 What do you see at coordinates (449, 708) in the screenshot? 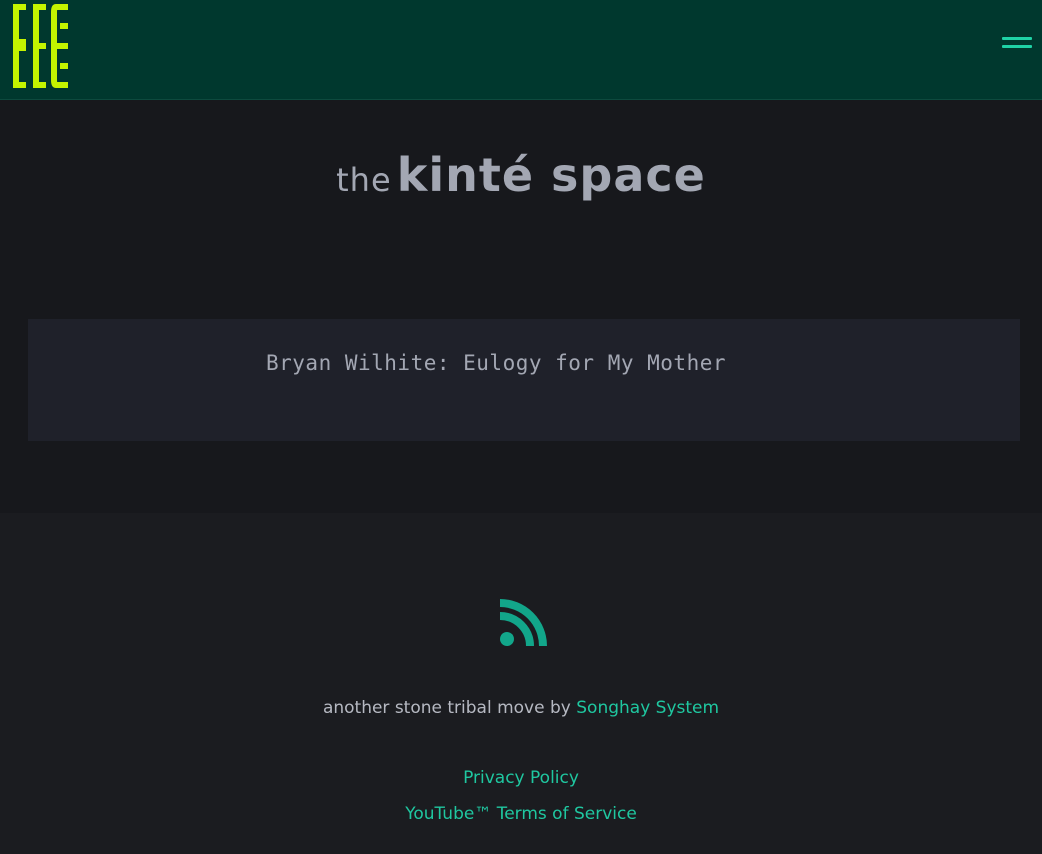
I see `credit-text: another stone tribal move by` at bounding box center [449, 708].